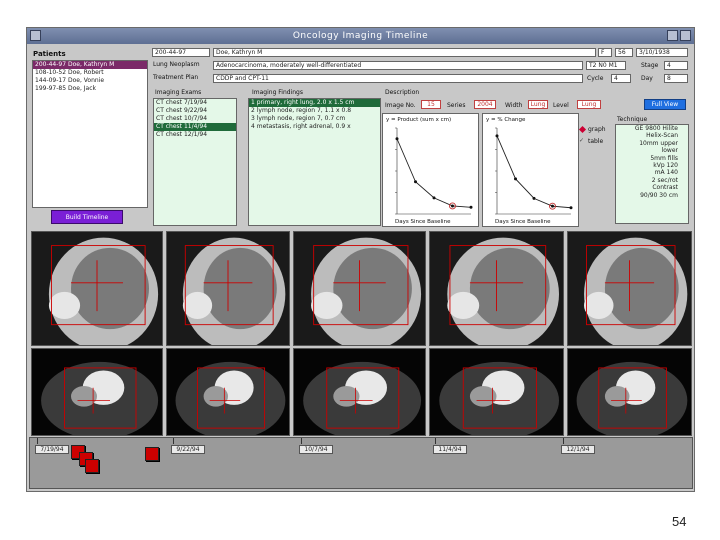 The width and height of the screenshot is (720, 540). What do you see at coordinates (90, 89) in the screenshot?
I see `list-item: 199-97-85 Doe, Jack` at bounding box center [90, 89].